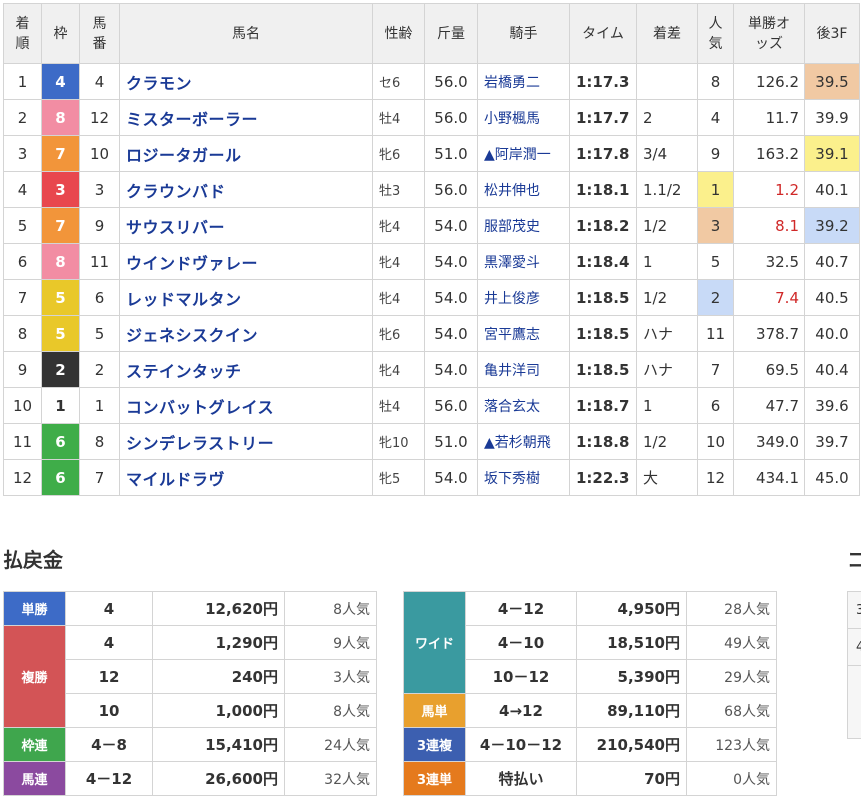 The image size is (861, 803). Describe the element at coordinates (246, 117) in the screenshot. I see `horse-name-link: ミスターボーラー` at that location.